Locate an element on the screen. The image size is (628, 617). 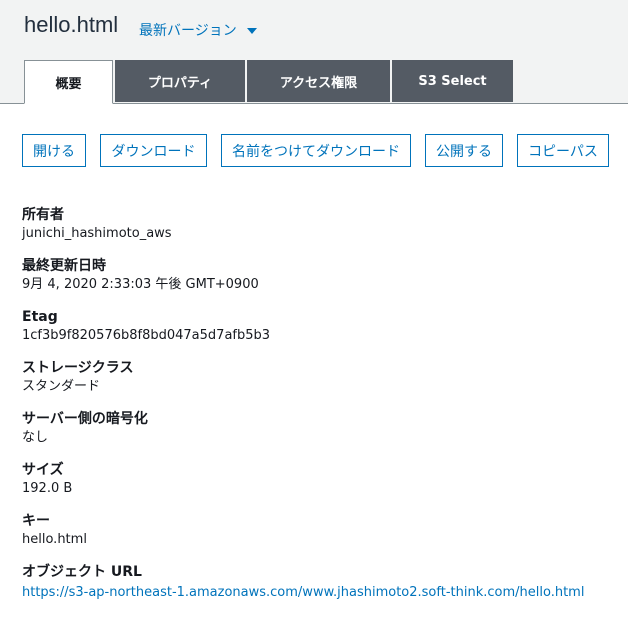
tab-label: 概要 is located at coordinates (68, 84).